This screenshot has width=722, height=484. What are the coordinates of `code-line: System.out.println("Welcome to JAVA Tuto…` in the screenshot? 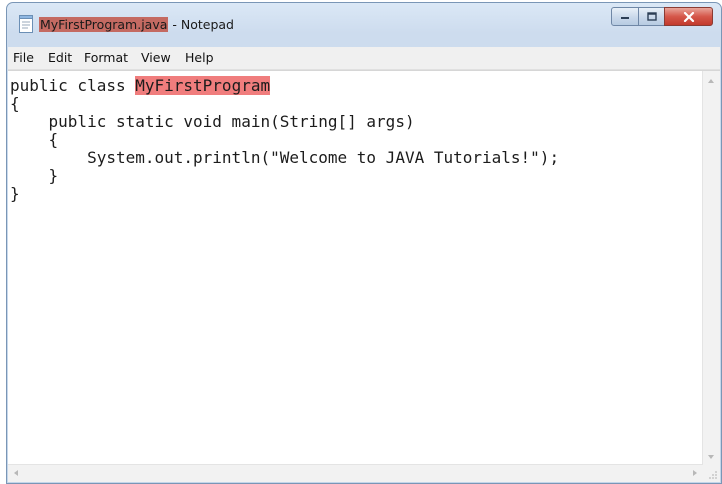 It's located at (285, 157).